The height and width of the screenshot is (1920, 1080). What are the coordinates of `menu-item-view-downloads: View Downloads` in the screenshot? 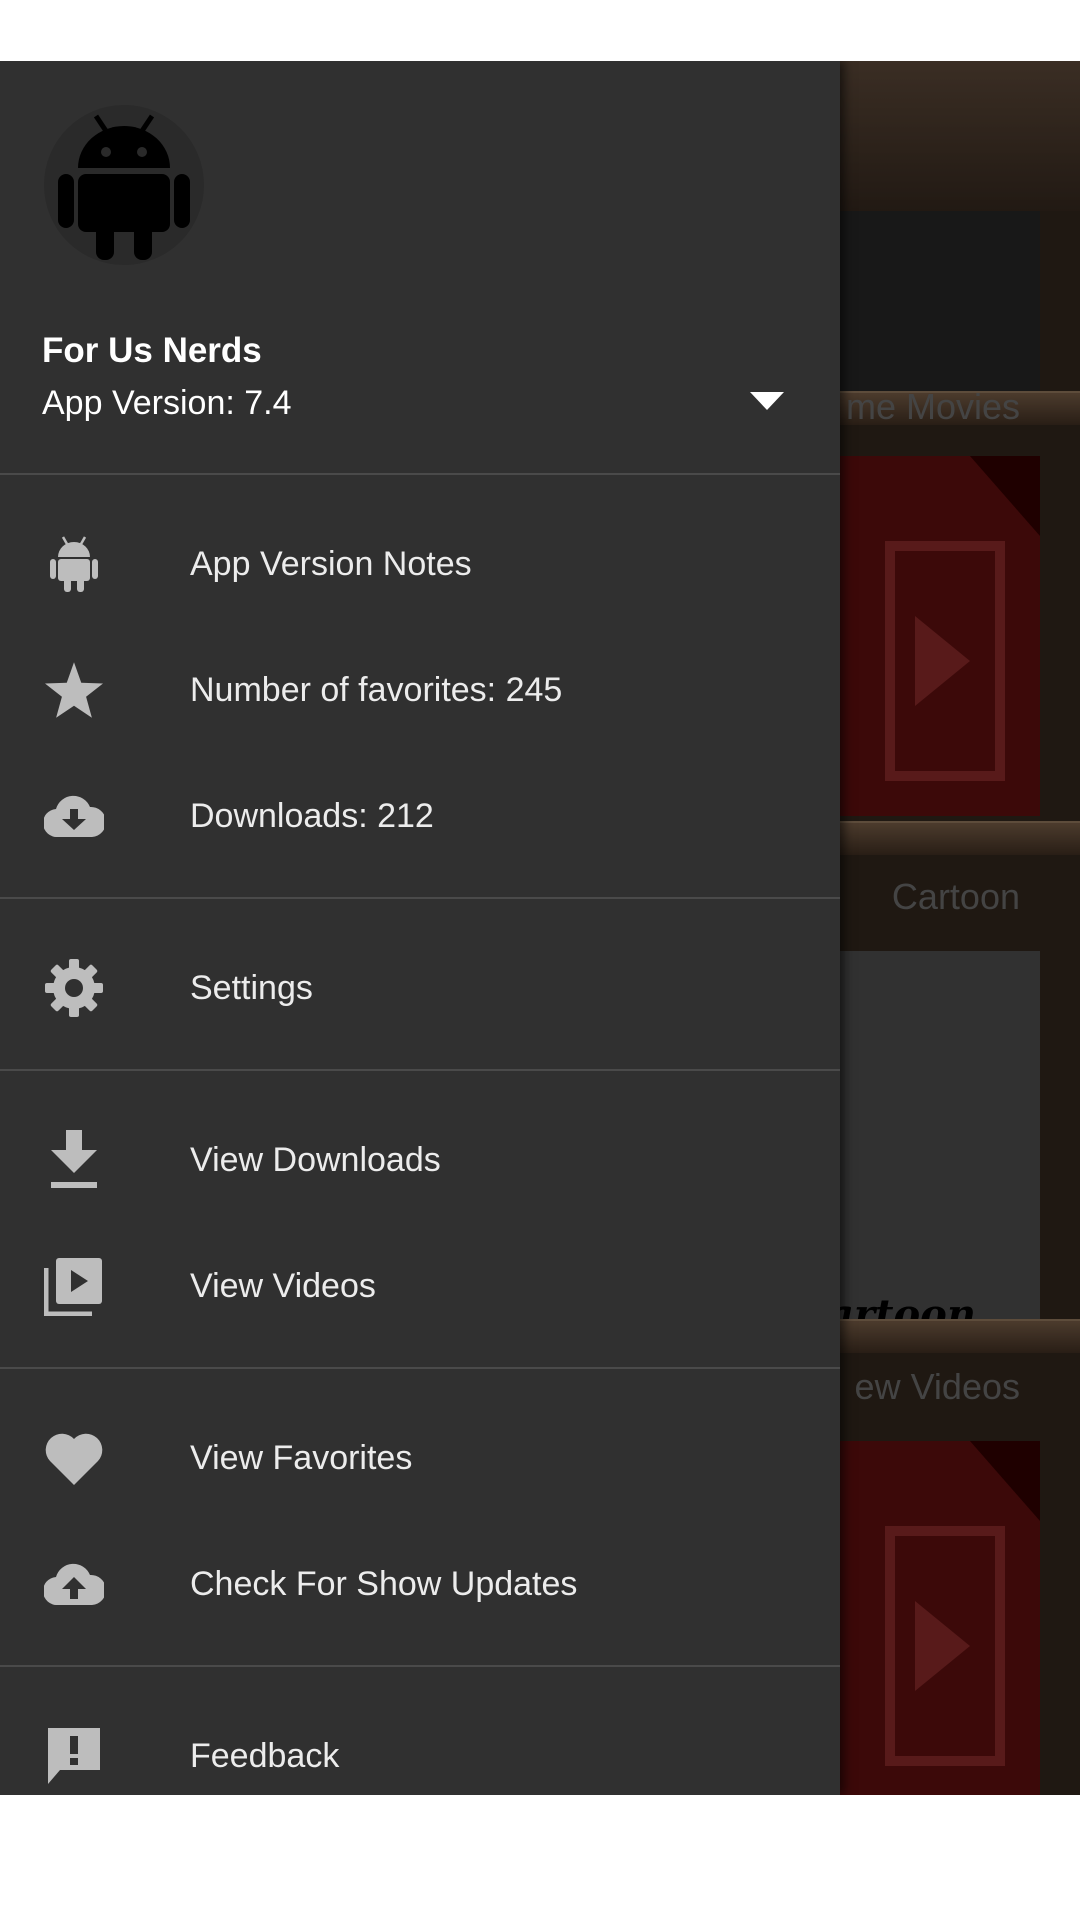 It's located at (420, 1160).